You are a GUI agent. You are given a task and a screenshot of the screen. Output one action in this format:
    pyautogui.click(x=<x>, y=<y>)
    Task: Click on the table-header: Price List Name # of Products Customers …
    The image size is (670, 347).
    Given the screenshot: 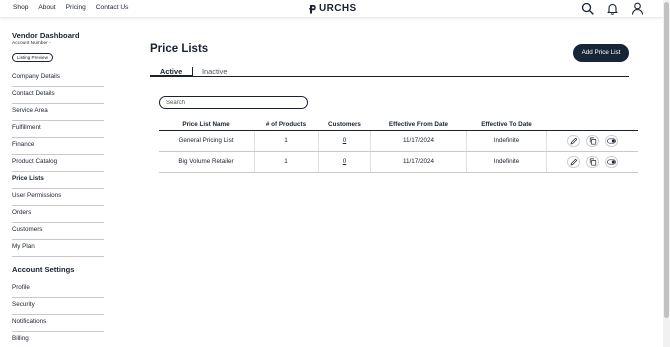 What is the action you would take?
    pyautogui.click(x=398, y=125)
    